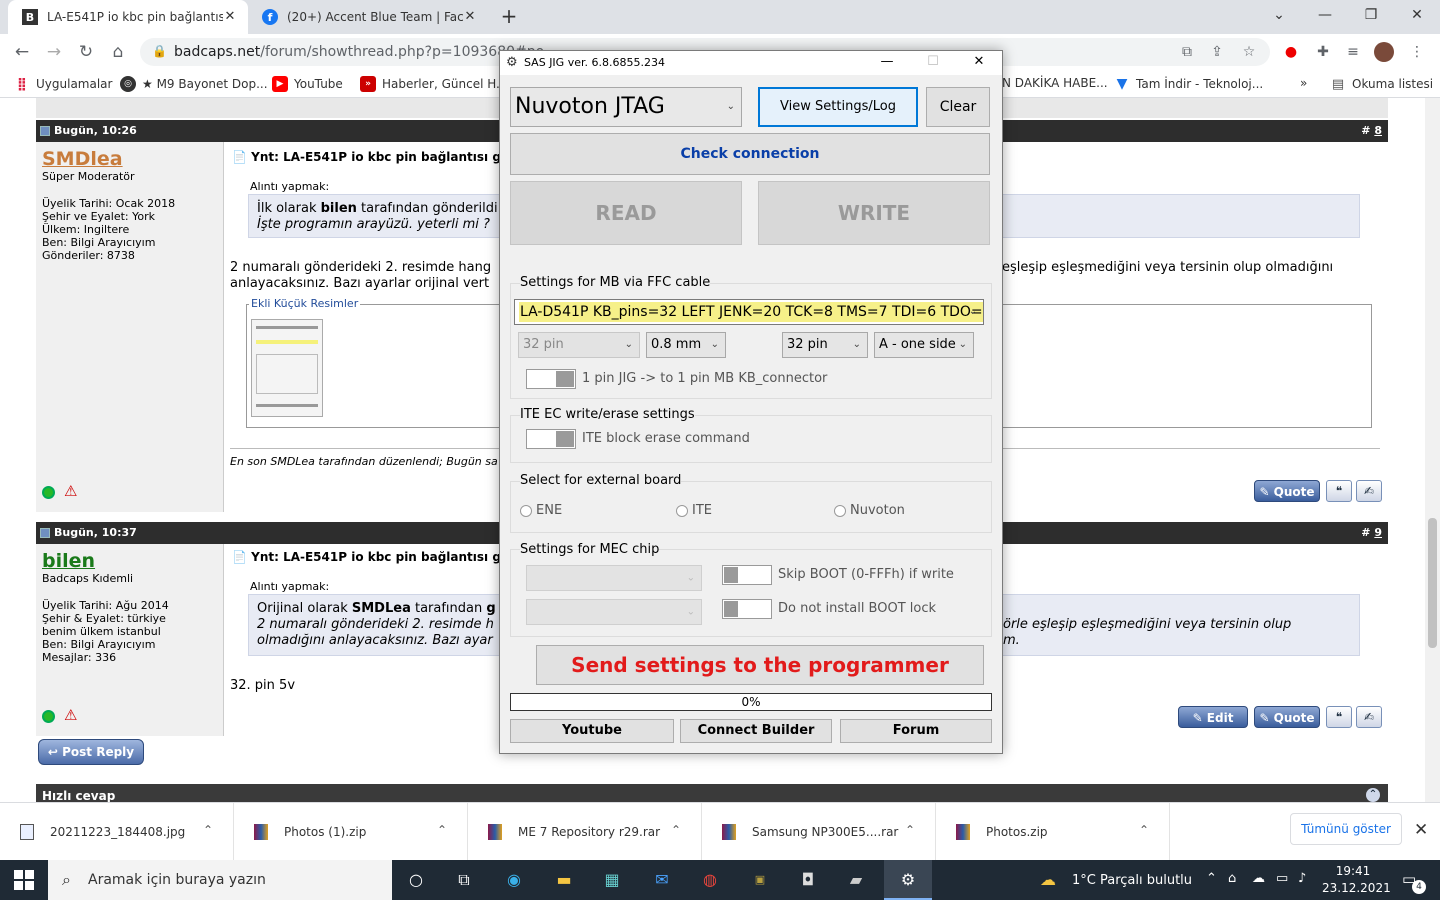  I want to click on bookmarks-overflow: », so click(1303, 83).